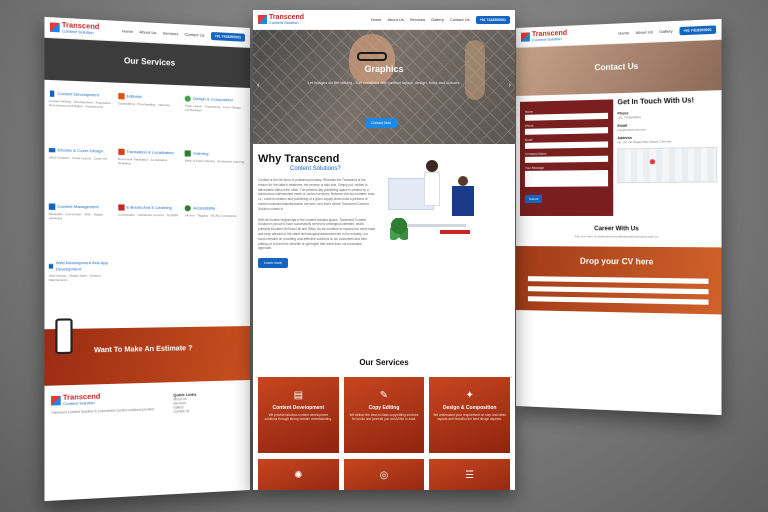  Describe the element at coordinates (121, 207) in the screenshot. I see `elearning-icon` at that location.